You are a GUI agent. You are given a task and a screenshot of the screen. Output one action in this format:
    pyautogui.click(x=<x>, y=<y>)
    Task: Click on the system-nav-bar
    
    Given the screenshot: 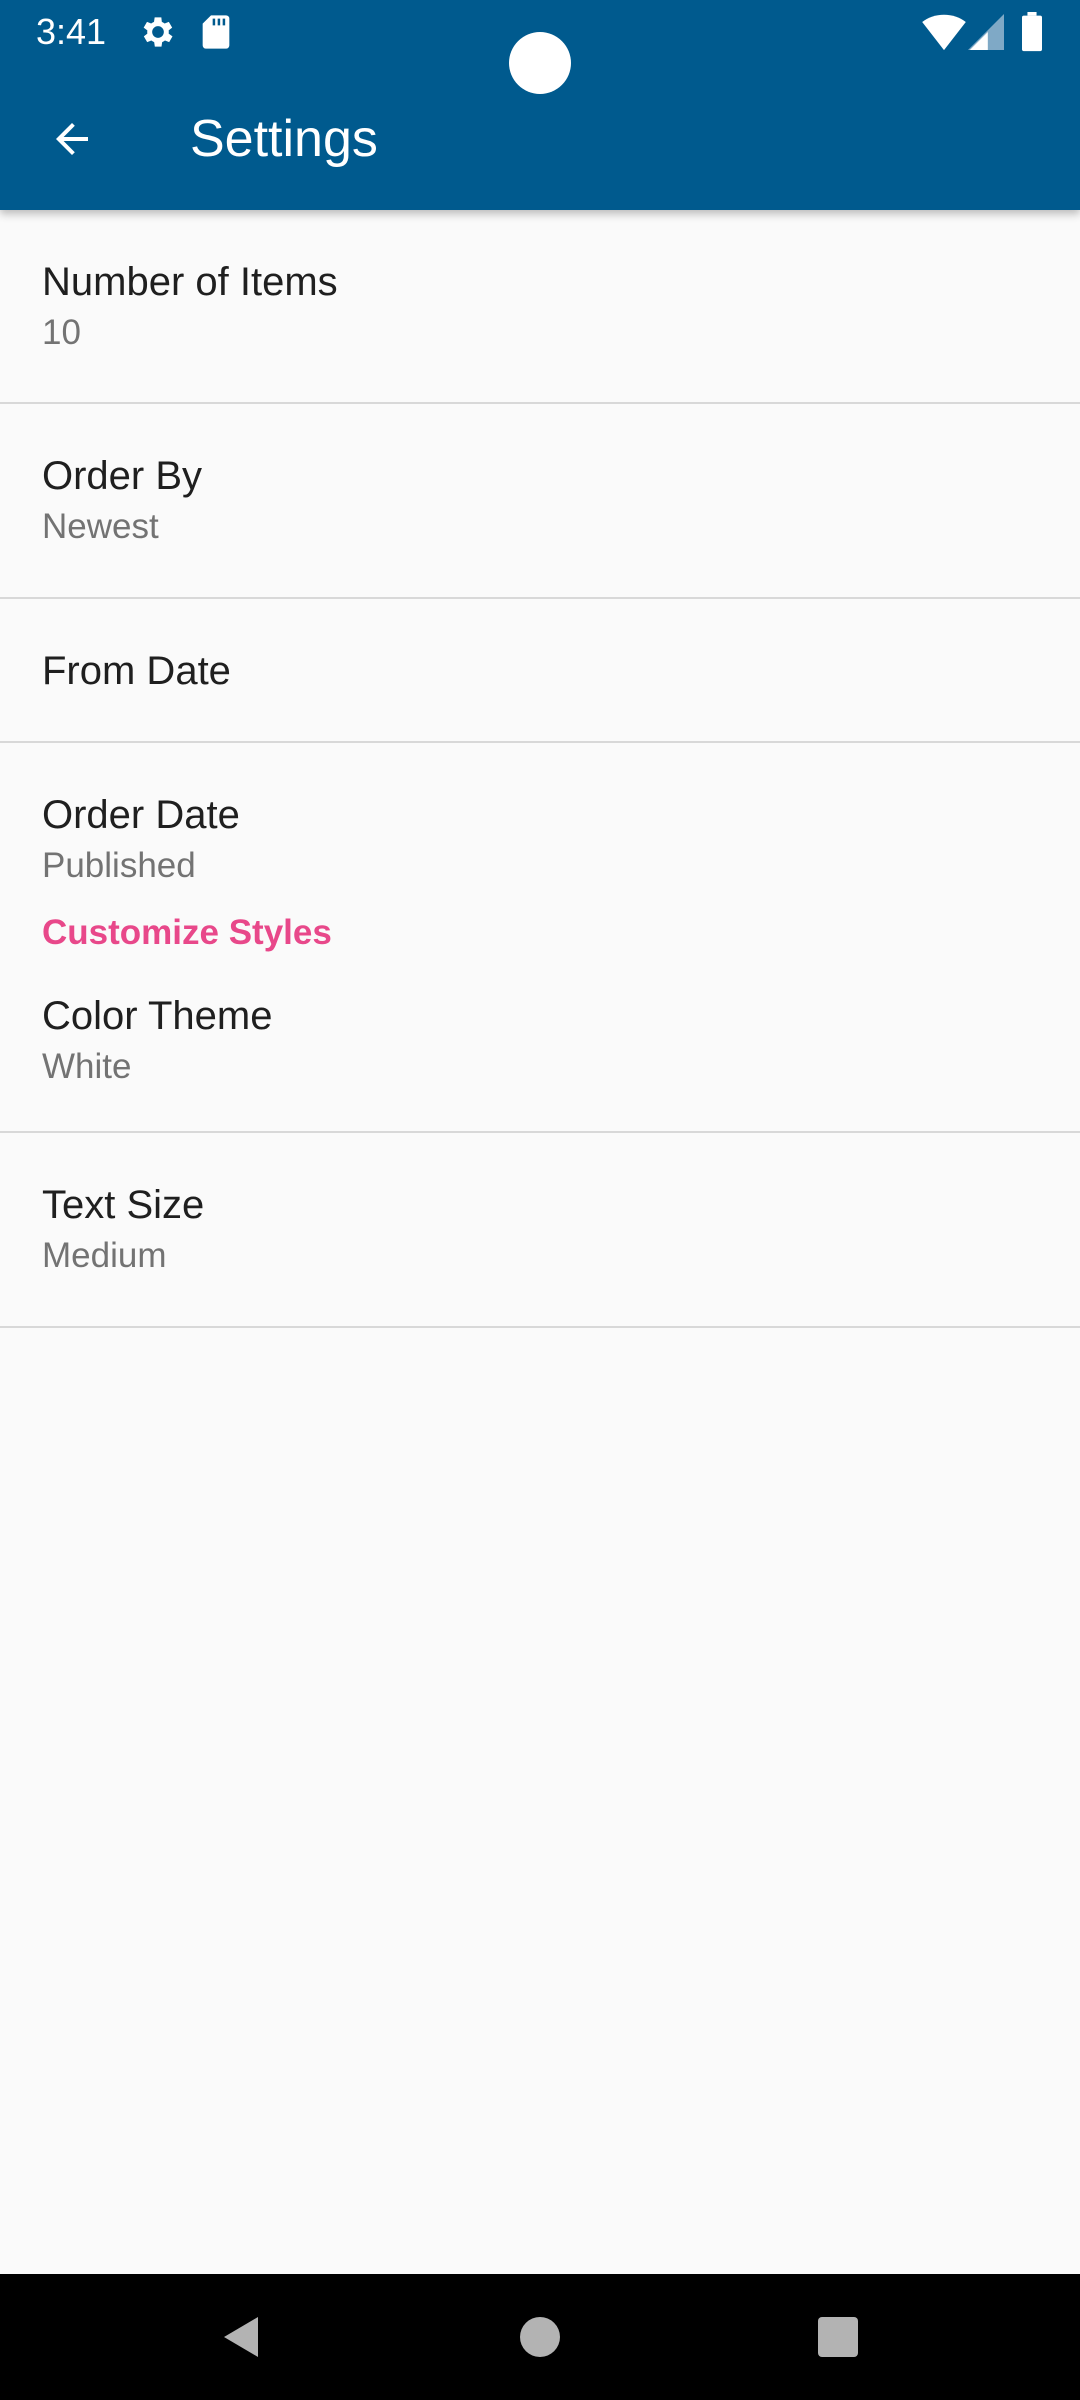 What is the action you would take?
    pyautogui.click(x=540, y=2337)
    